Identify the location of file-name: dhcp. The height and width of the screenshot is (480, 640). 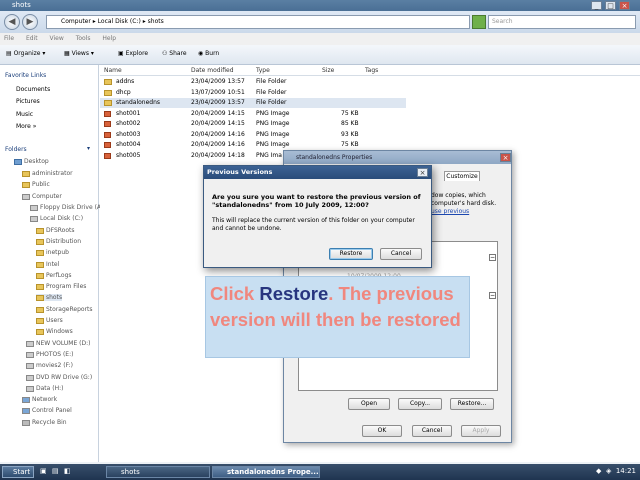
(123, 92).